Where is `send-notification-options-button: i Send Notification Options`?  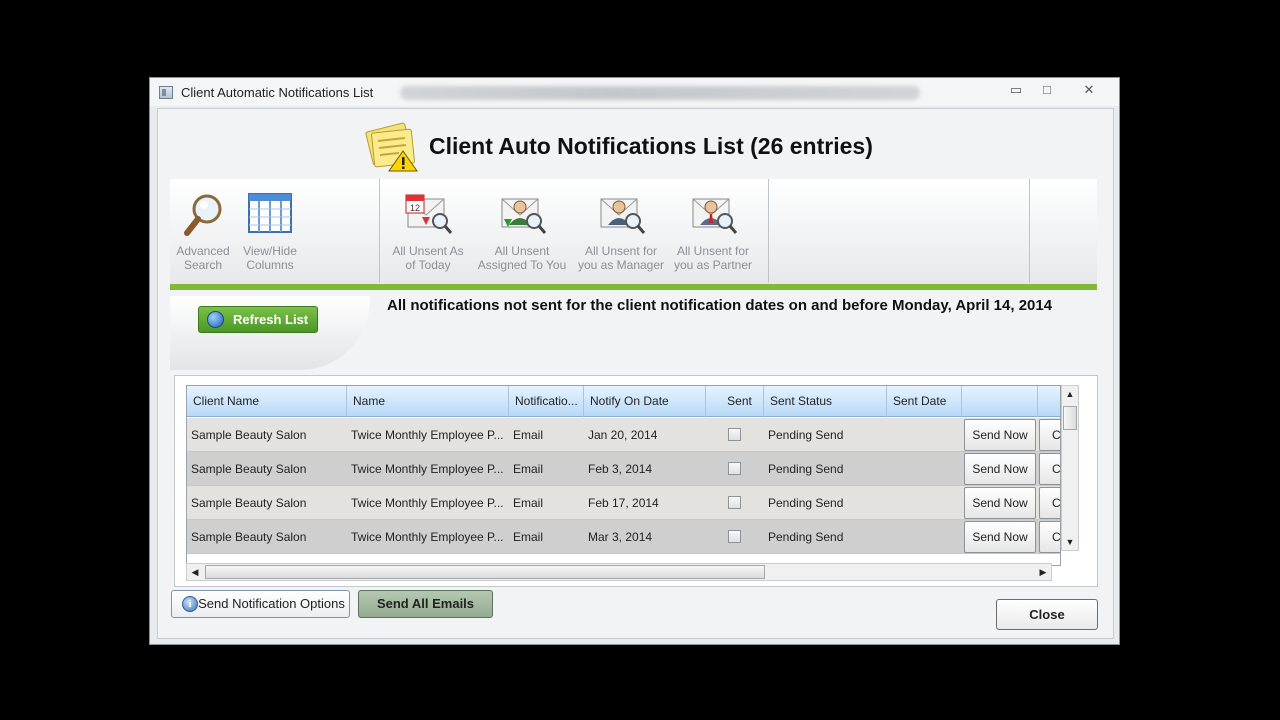
send-notification-options-button: i Send Notification Options is located at coordinates (260, 604).